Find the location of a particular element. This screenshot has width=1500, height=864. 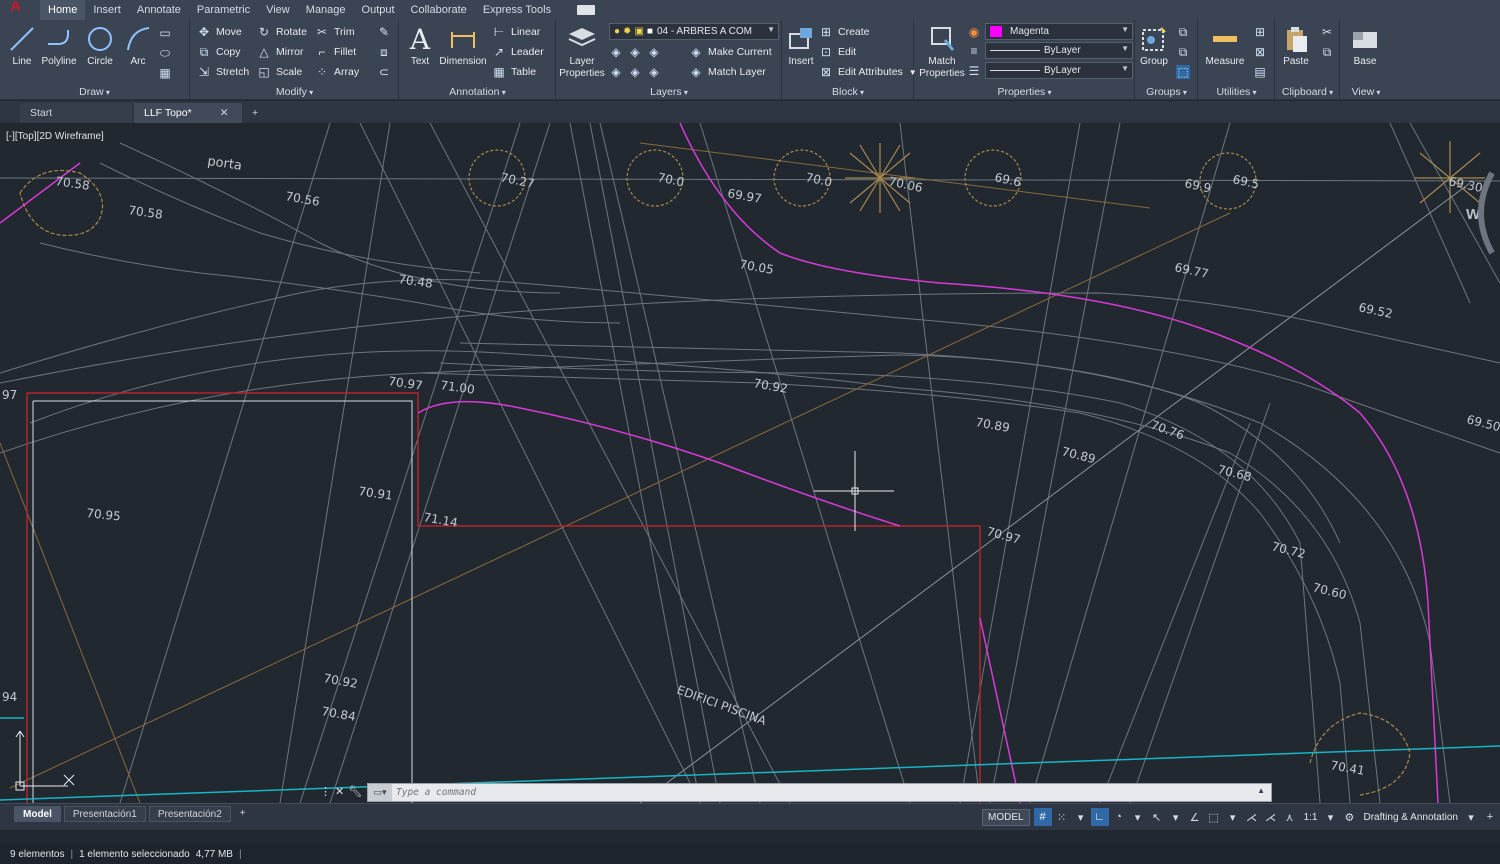

ellipse-tool: ⬭ is located at coordinates (167, 53).